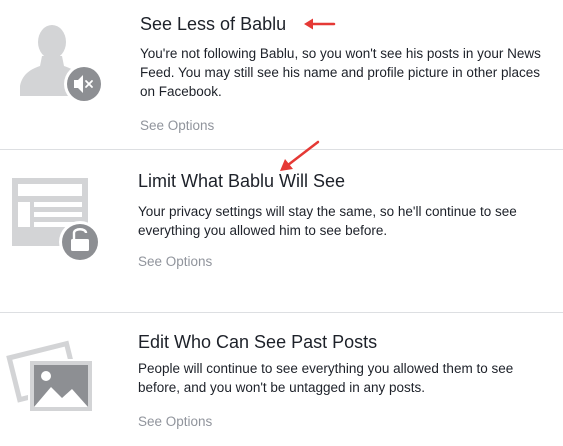  I want to click on edit-past-posts-options-link: See Options, so click(175, 422).